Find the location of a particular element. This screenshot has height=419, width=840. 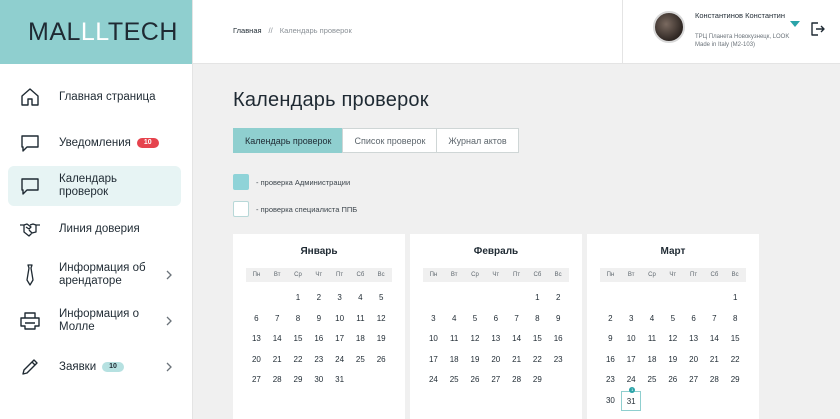

sidebar-item-requests: Заявки 10 is located at coordinates (94, 367).